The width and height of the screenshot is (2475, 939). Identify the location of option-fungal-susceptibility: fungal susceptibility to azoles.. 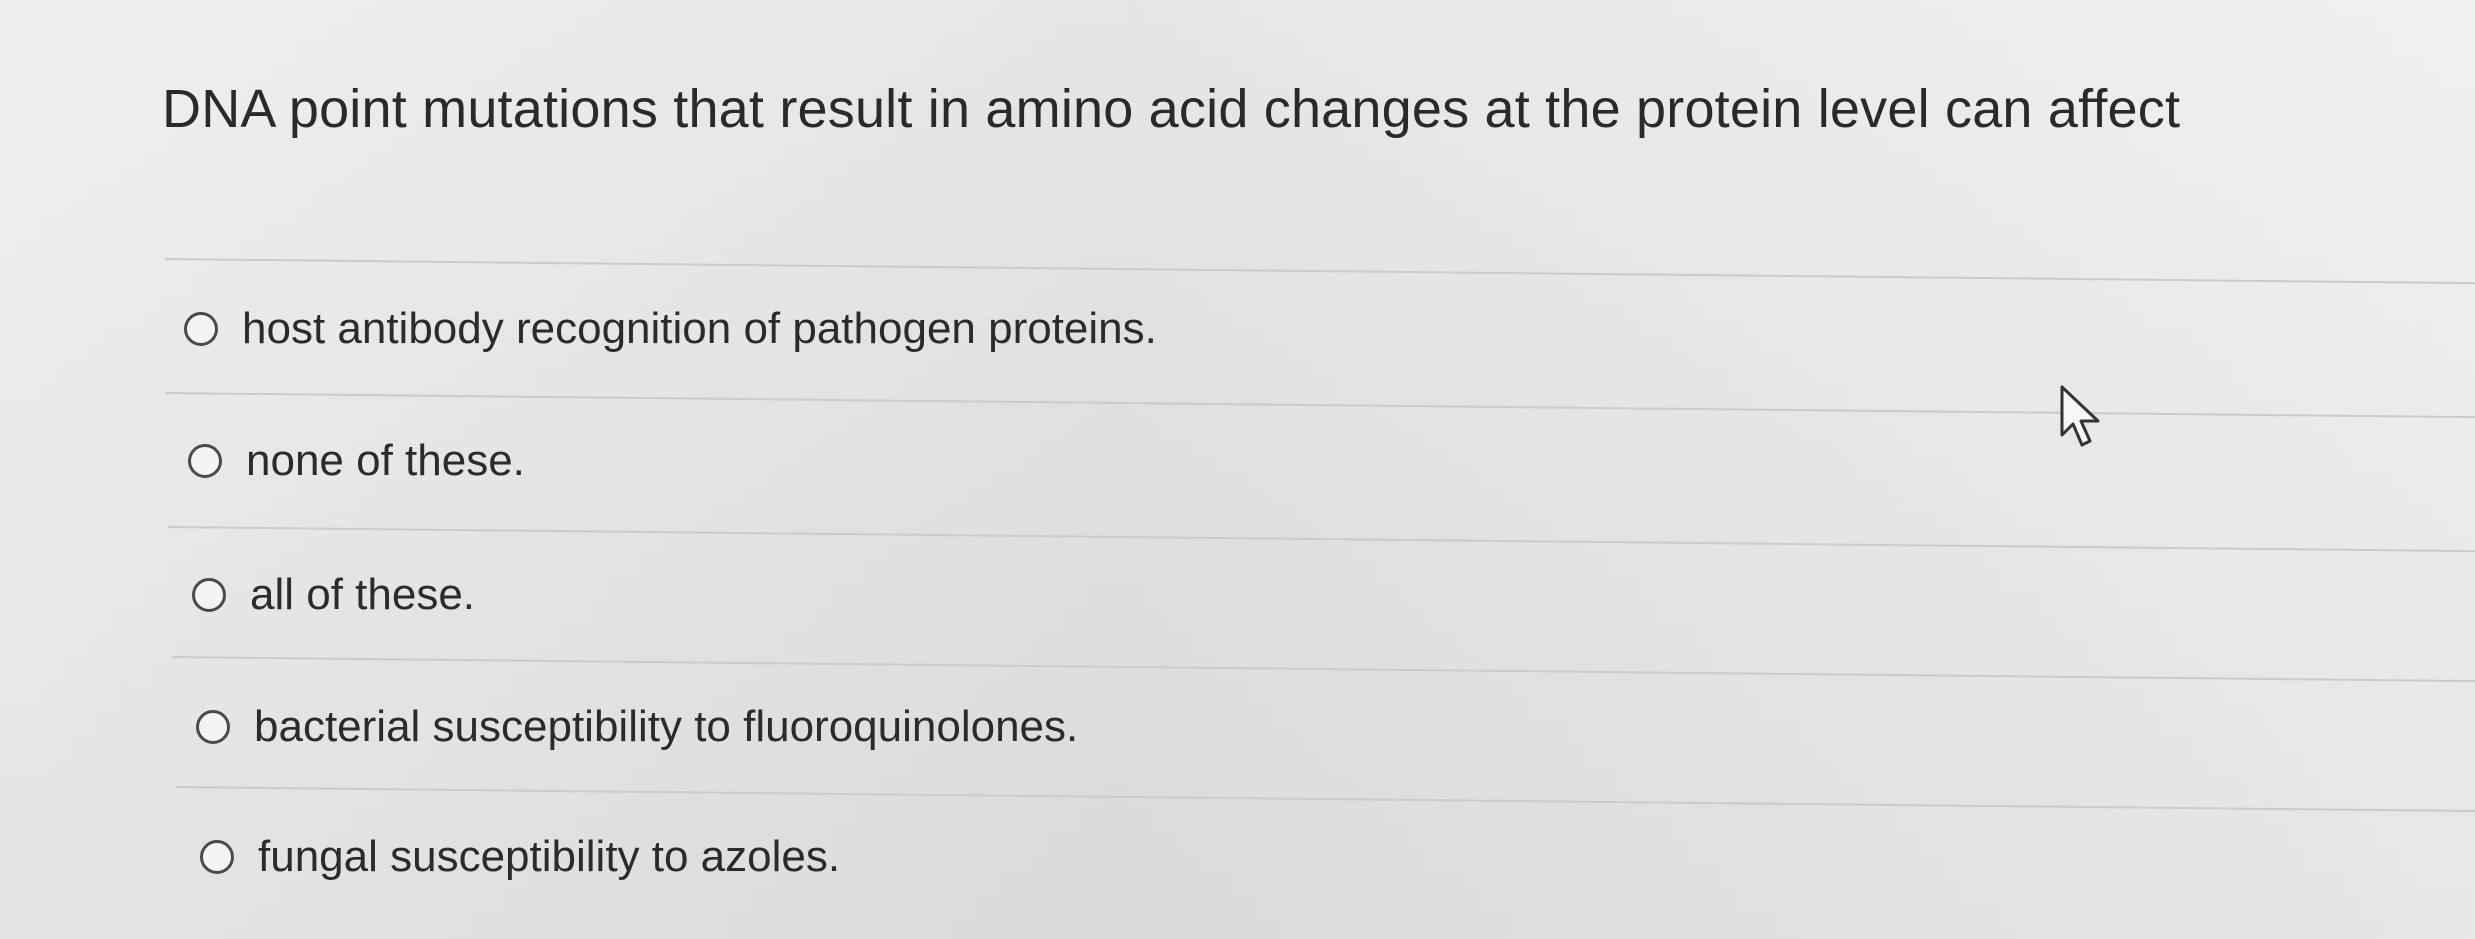
(520, 857).